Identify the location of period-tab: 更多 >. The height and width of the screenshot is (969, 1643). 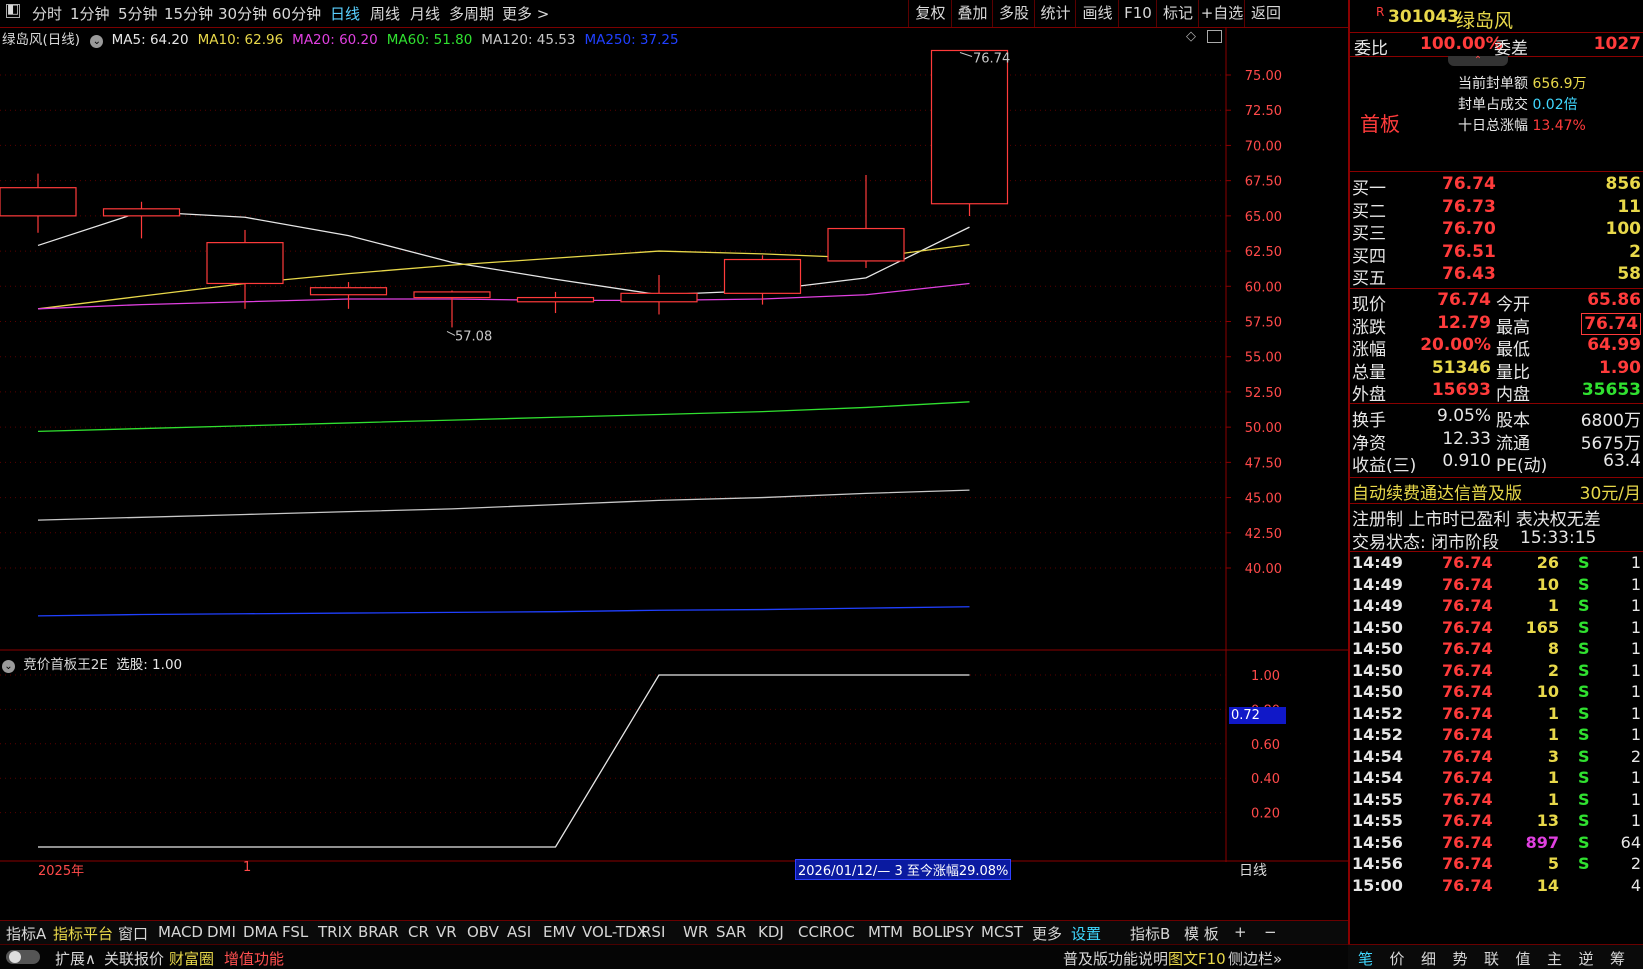
(525, 13).